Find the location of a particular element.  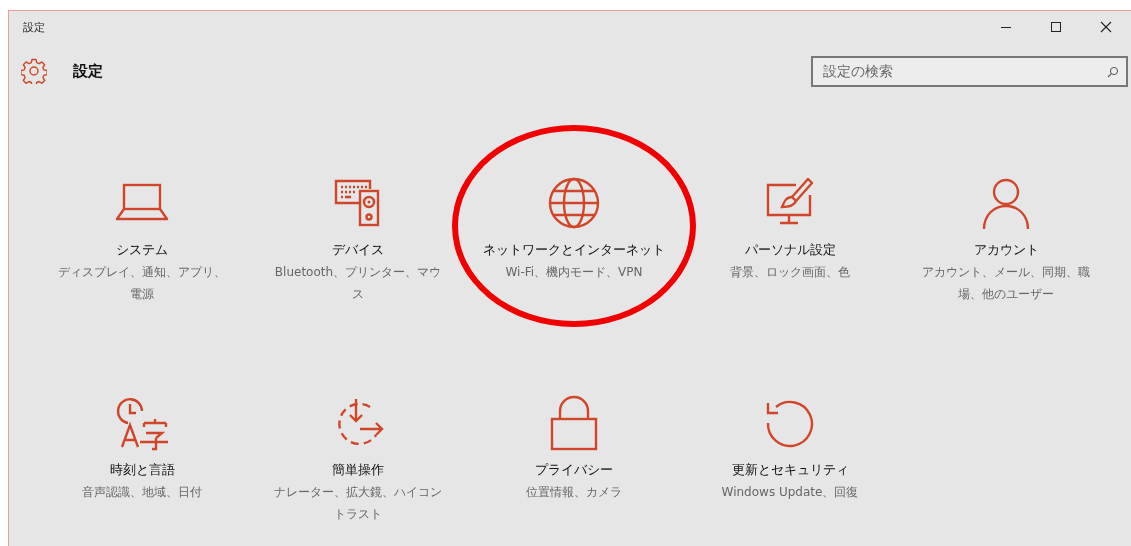

close-icon is located at coordinates (1106, 27).